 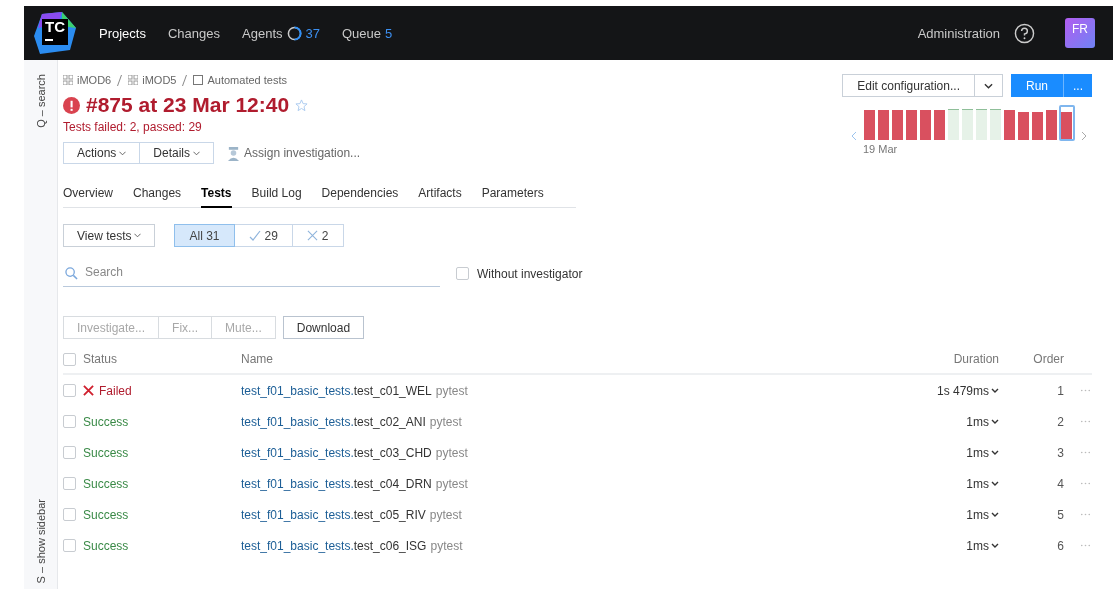 What do you see at coordinates (69, 359) in the screenshot?
I see `select-all-checkbox` at bounding box center [69, 359].